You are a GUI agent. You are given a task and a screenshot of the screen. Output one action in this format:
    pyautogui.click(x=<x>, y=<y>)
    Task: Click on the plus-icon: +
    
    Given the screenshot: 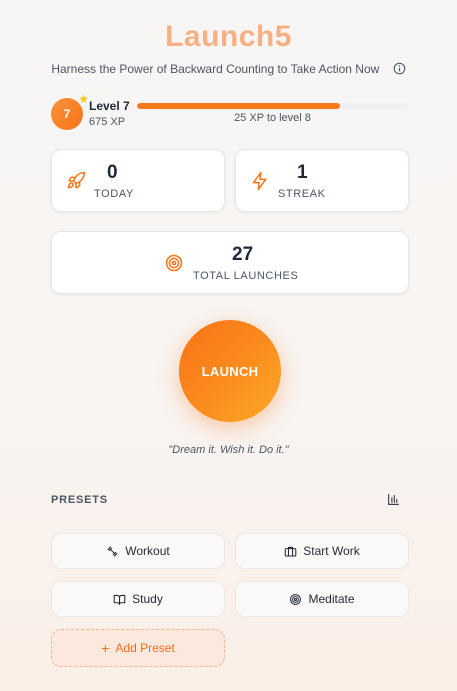 What is the action you would take?
    pyautogui.click(x=105, y=648)
    